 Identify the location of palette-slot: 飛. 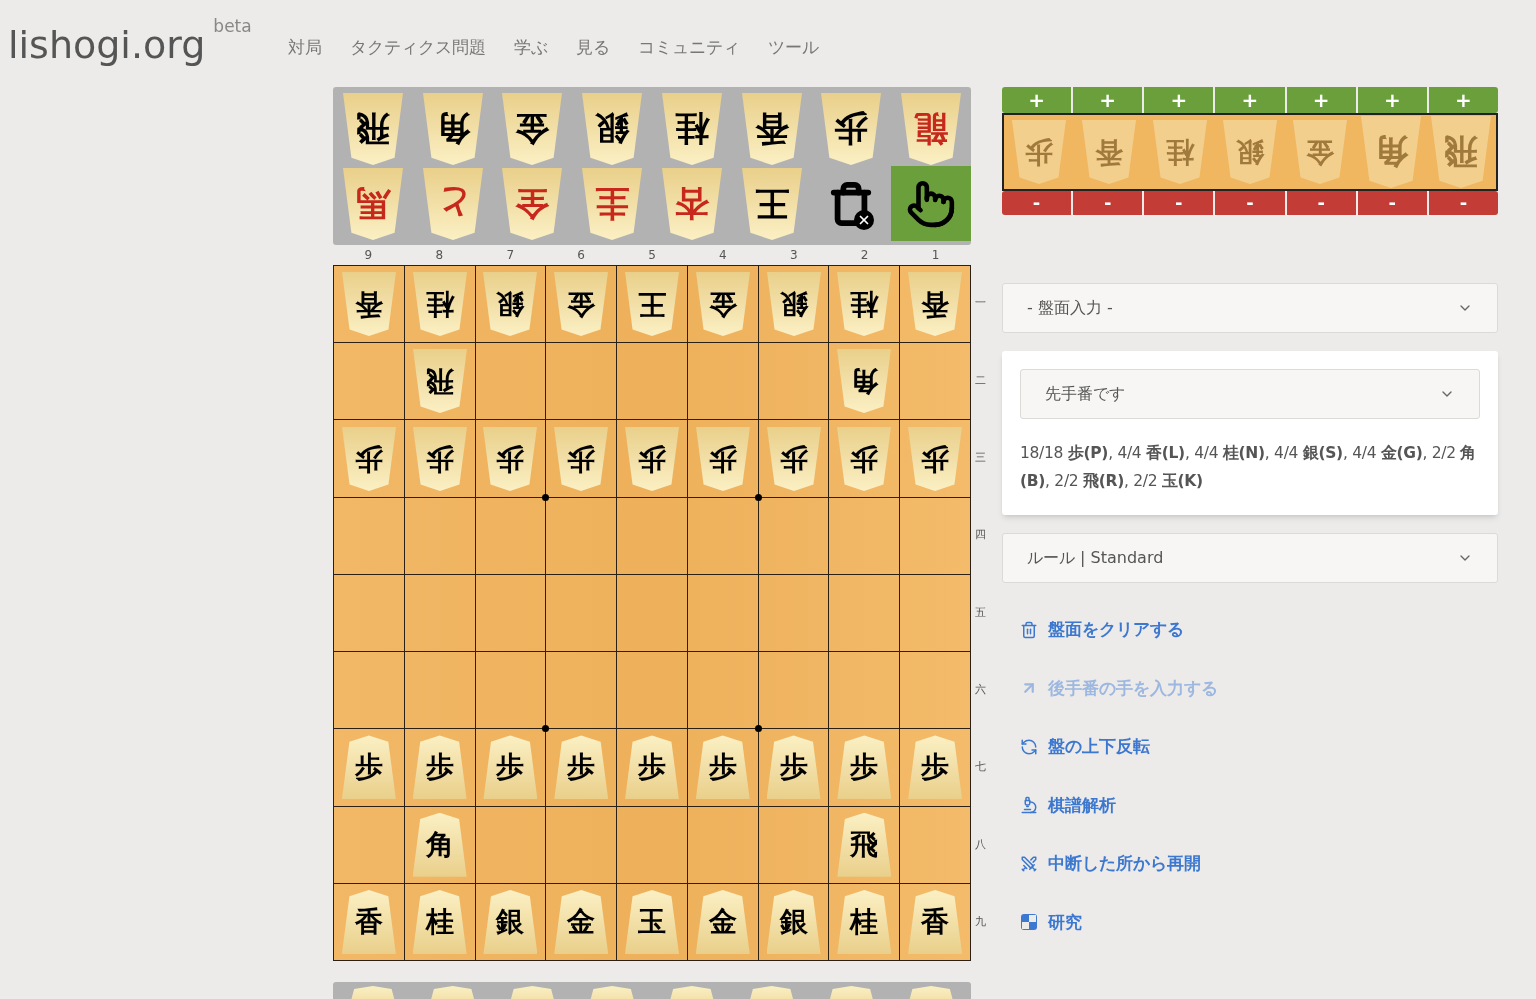
(373, 128).